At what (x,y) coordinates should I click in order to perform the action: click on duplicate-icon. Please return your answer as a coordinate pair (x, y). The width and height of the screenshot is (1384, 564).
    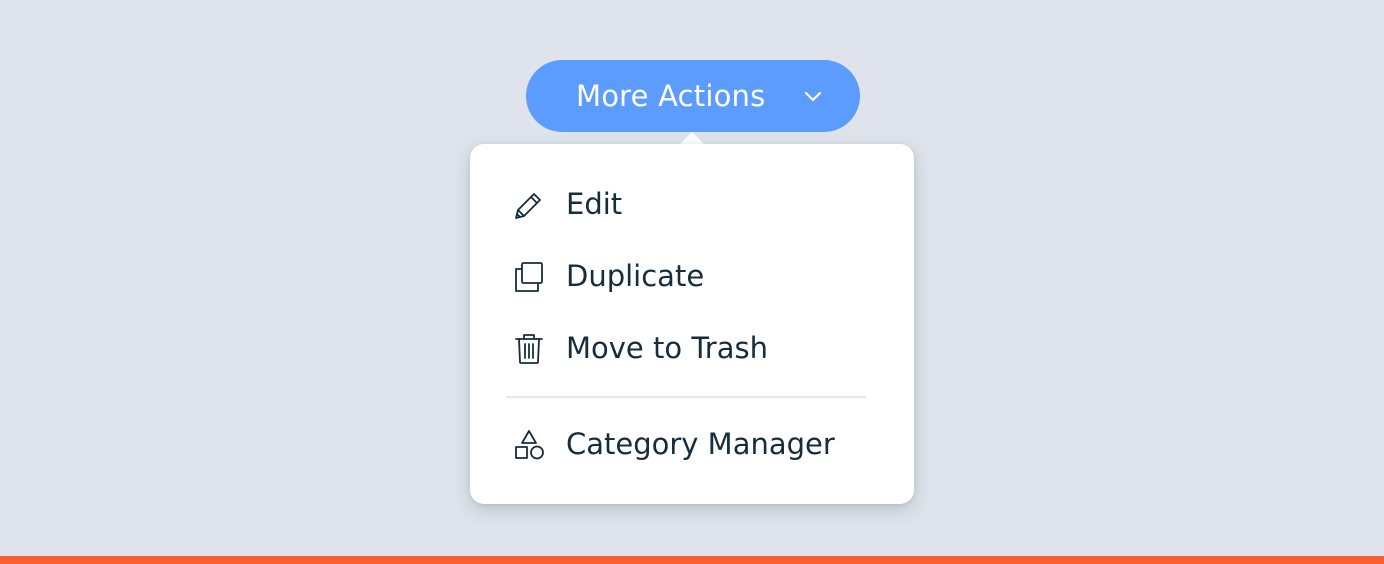
    Looking at the image, I should click on (529, 277).